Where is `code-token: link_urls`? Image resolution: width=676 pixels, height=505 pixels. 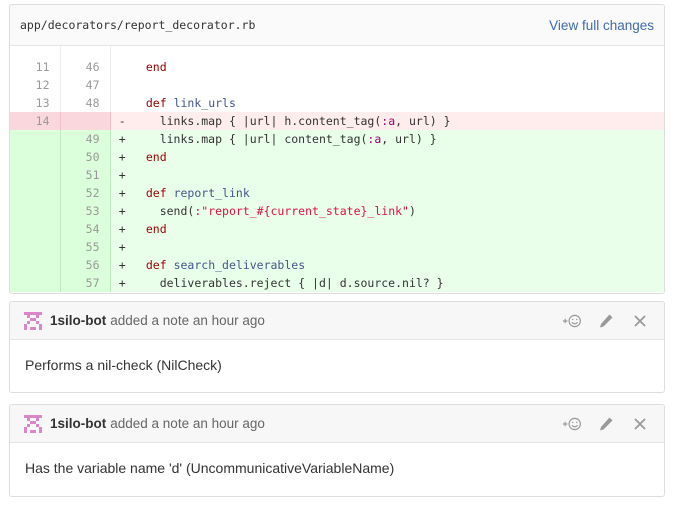
code-token: link_urls is located at coordinates (204, 103).